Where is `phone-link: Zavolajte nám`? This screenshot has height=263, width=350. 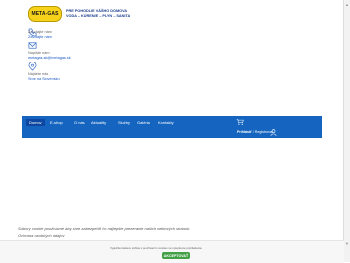
phone-link: Zavolajte nám is located at coordinates (40, 37).